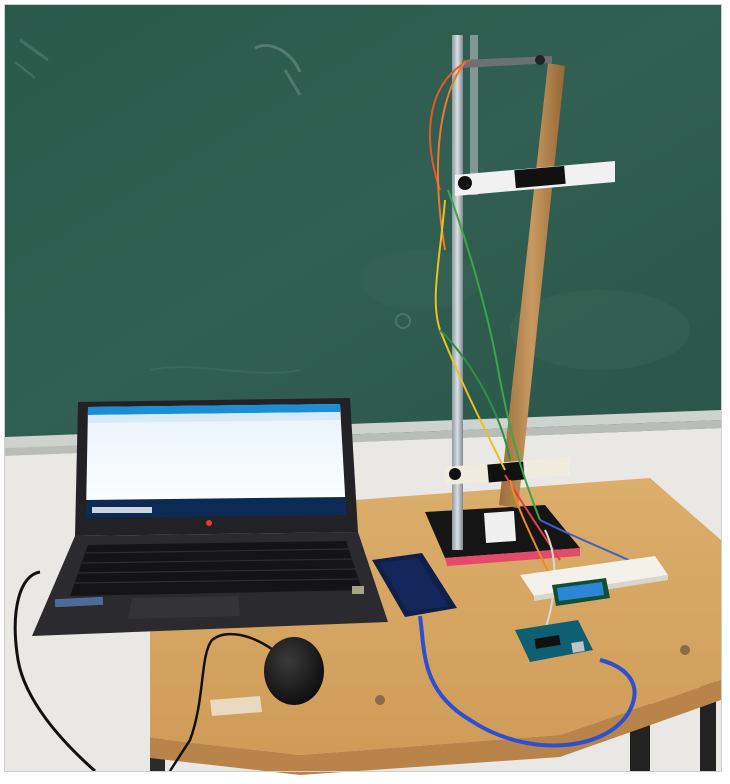  Describe the element at coordinates (294, 671) in the screenshot. I see `mouse` at that location.